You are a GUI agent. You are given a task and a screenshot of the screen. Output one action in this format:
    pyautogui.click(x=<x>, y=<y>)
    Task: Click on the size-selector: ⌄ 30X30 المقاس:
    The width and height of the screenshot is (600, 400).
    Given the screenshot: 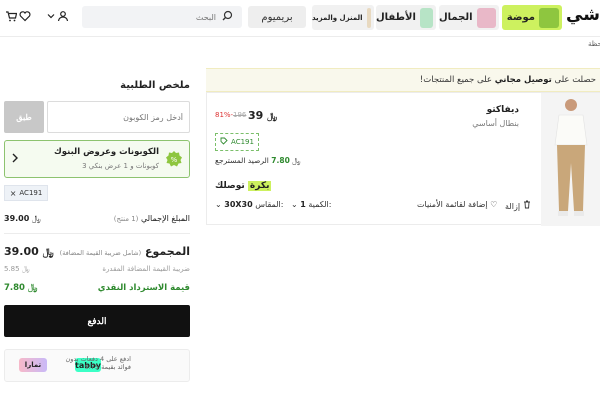 What is the action you would take?
    pyautogui.click(x=249, y=204)
    